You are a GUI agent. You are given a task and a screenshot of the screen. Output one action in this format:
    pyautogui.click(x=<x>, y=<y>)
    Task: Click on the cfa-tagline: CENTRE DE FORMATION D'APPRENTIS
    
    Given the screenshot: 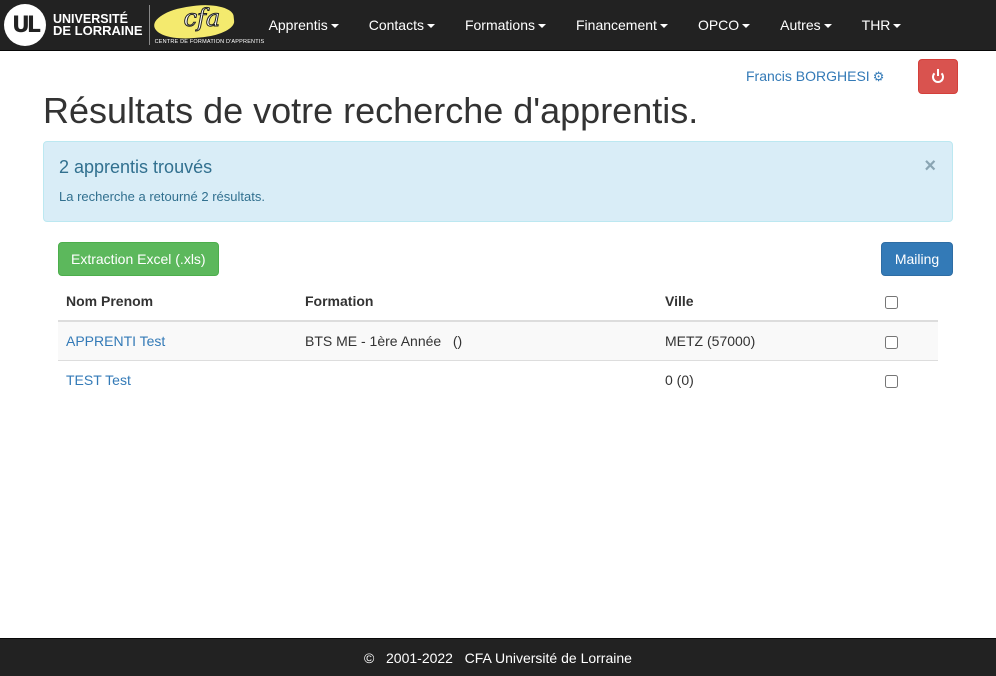 What is the action you would take?
    pyautogui.click(x=209, y=42)
    